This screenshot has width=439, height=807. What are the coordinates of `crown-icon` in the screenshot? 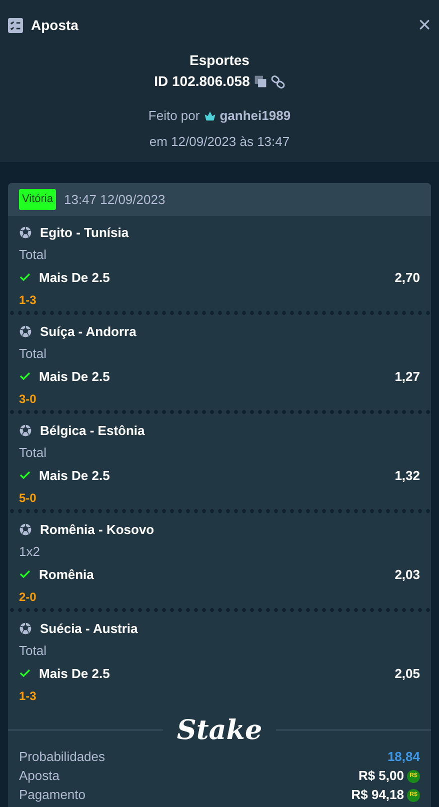 It's located at (210, 116).